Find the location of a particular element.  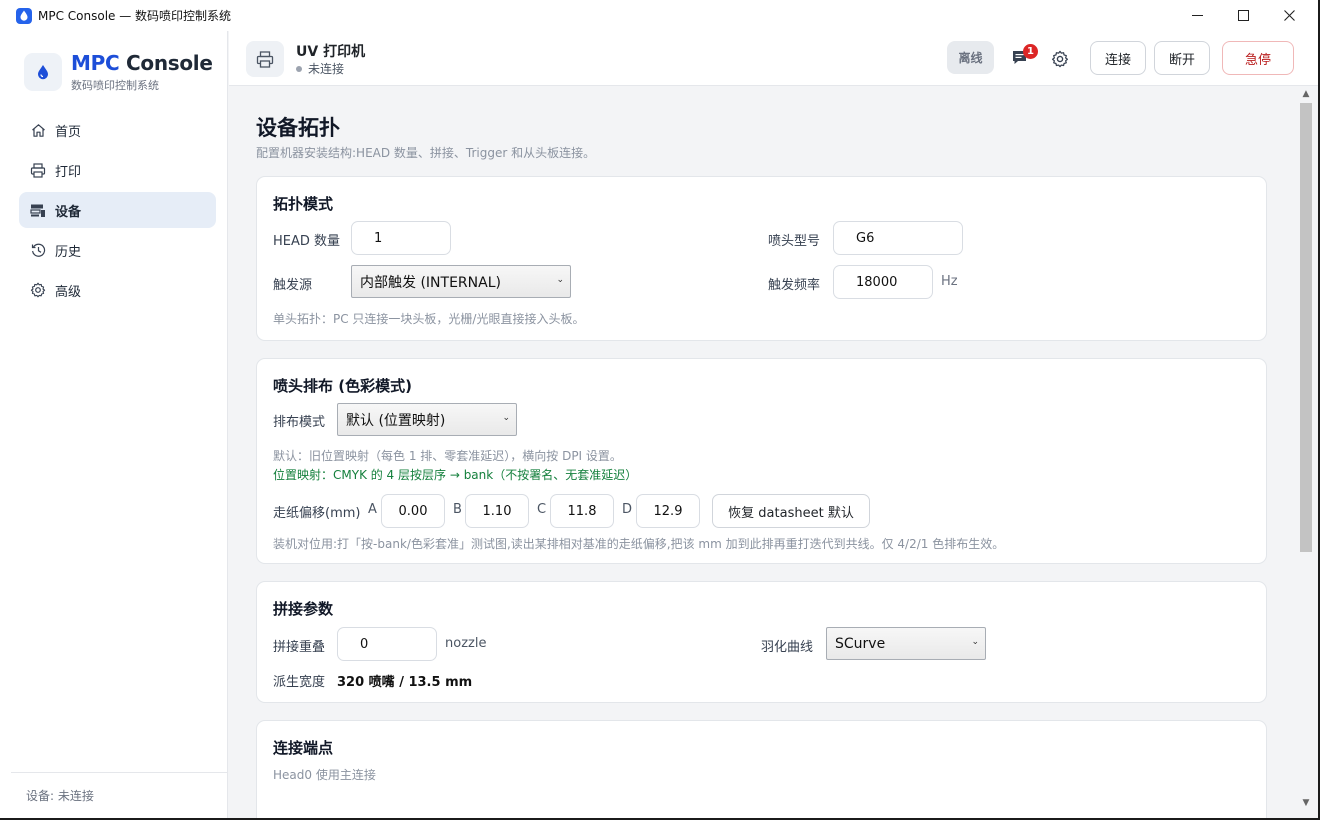

emergency-stop-button: 急停 is located at coordinates (1258, 58).